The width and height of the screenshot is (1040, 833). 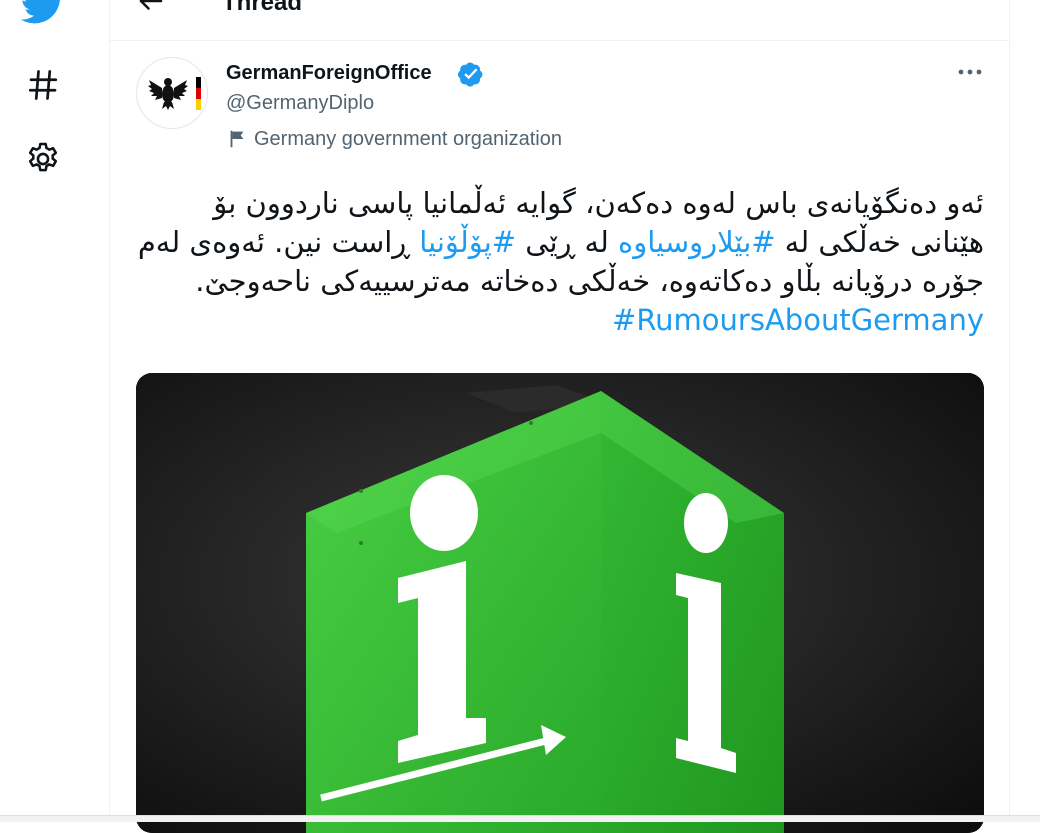 I want to click on more-options-button, so click(x=970, y=72).